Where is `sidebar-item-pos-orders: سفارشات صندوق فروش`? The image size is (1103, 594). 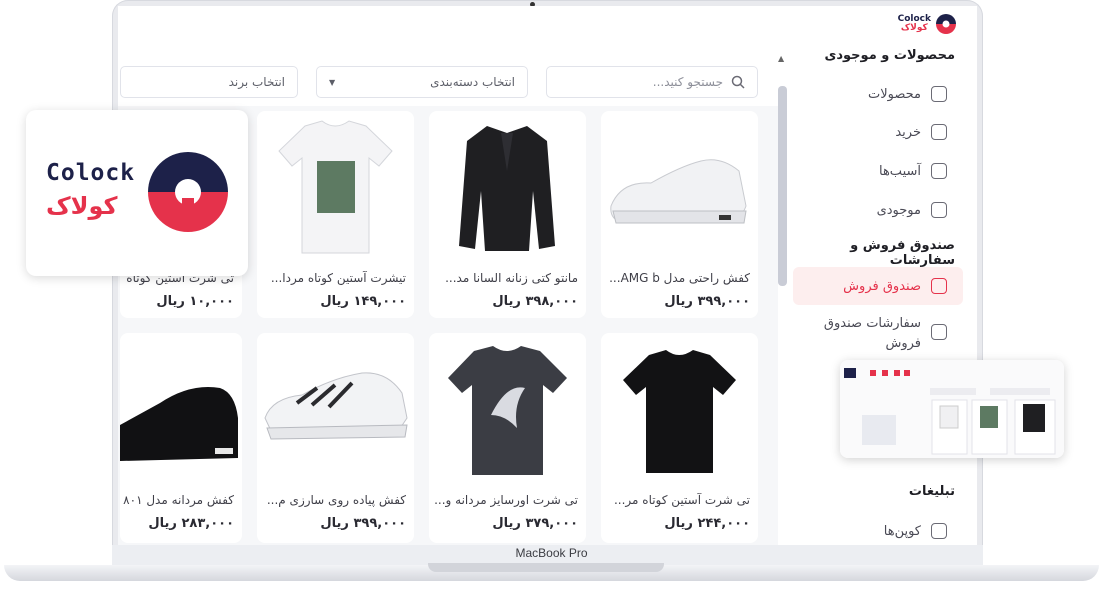 sidebar-item-pos-orders: سفارشات صندوق فروش is located at coordinates (885, 334).